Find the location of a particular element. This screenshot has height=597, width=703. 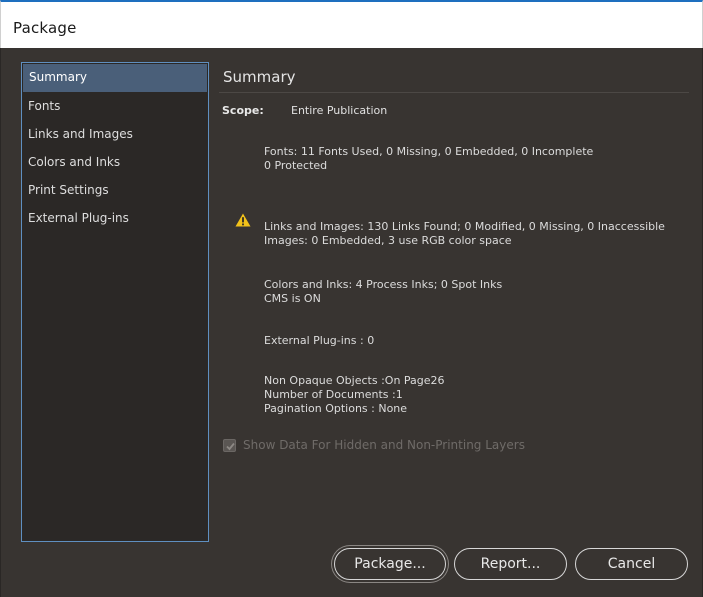

misc-summary-line: Number of Documents :1 is located at coordinates (333, 394).